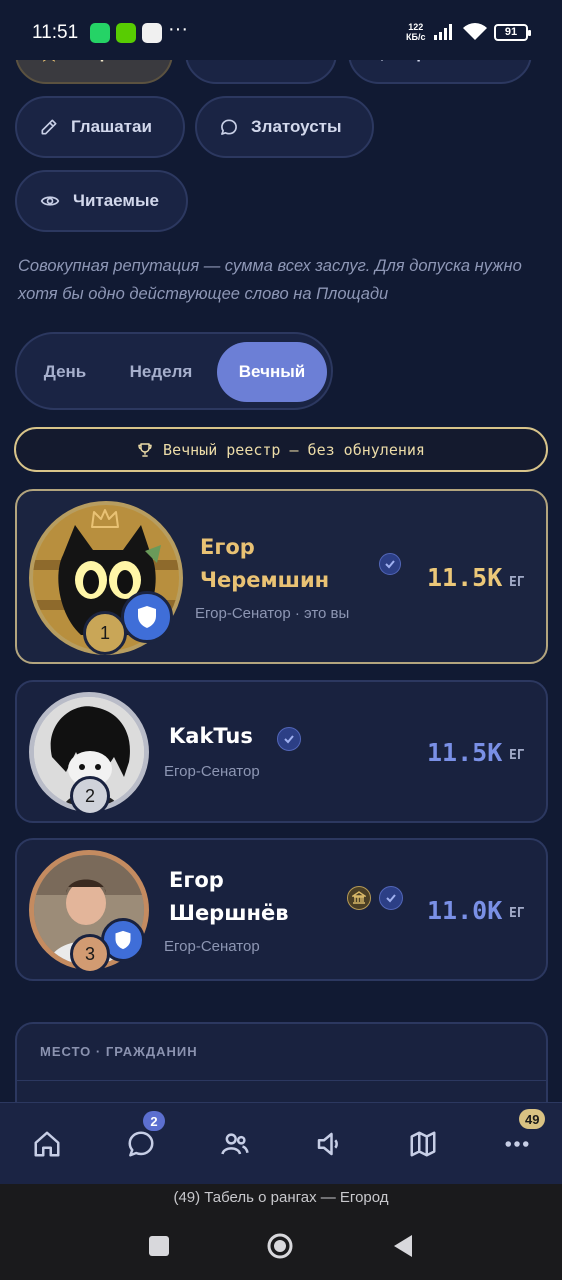 The height and width of the screenshot is (1280, 562). I want to click on whatsapp-icon, so click(100, 33).